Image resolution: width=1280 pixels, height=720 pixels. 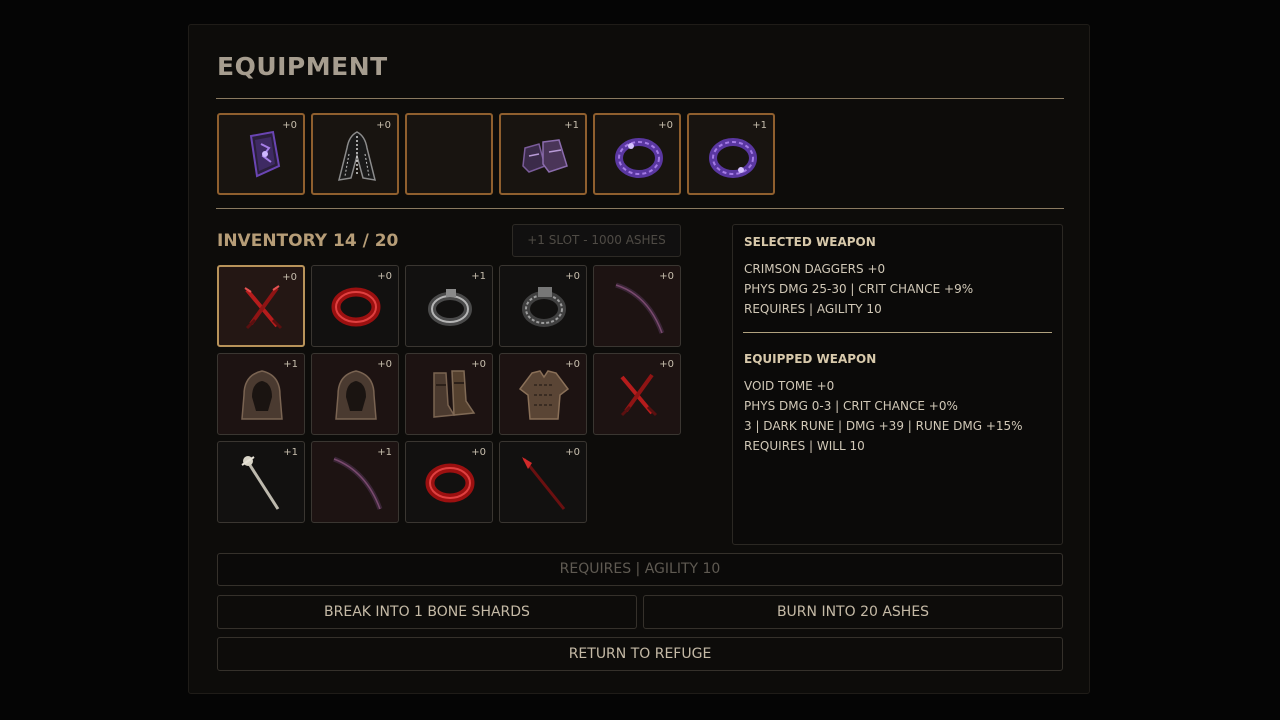 I want to click on equip-slot-6: +1, so click(x=731, y=154).